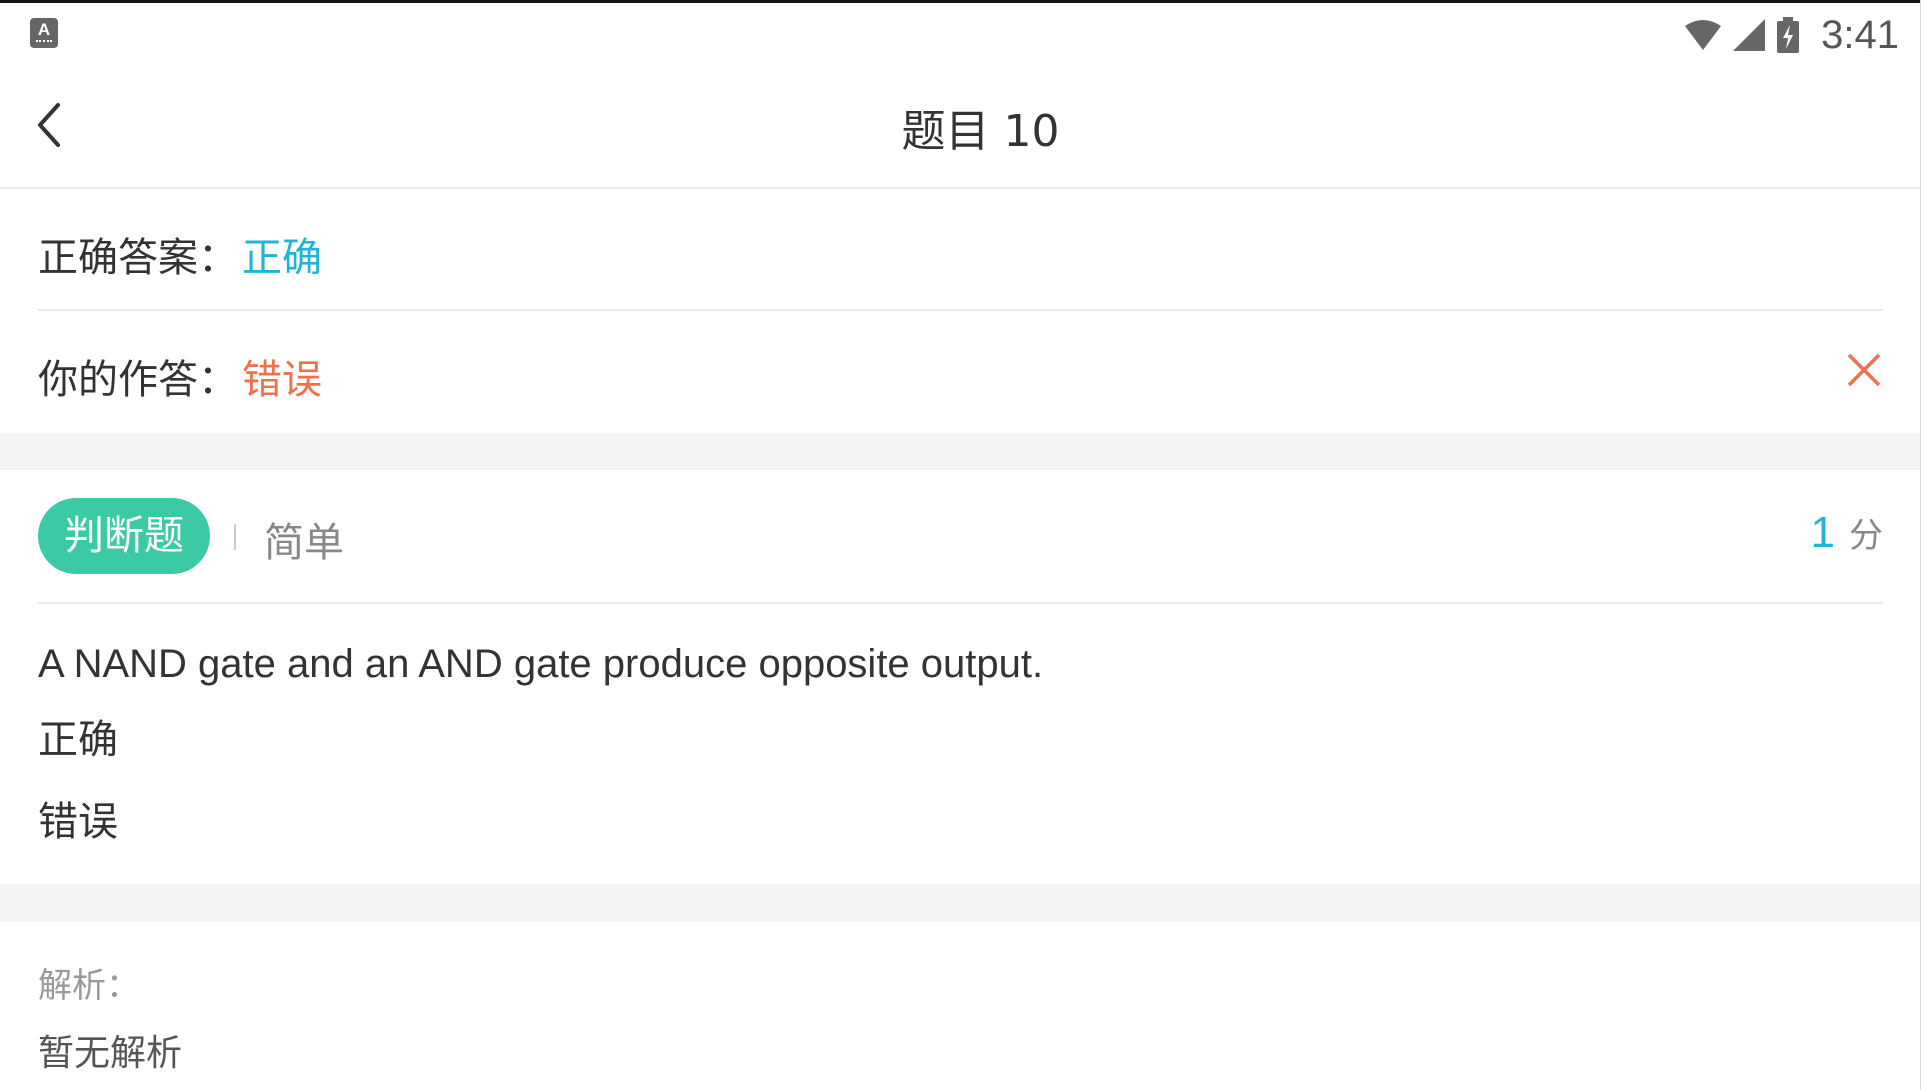 The width and height of the screenshot is (1921, 1090). What do you see at coordinates (960, 537) in the screenshot?
I see `question-header: 判断题 简单 1 分` at bounding box center [960, 537].